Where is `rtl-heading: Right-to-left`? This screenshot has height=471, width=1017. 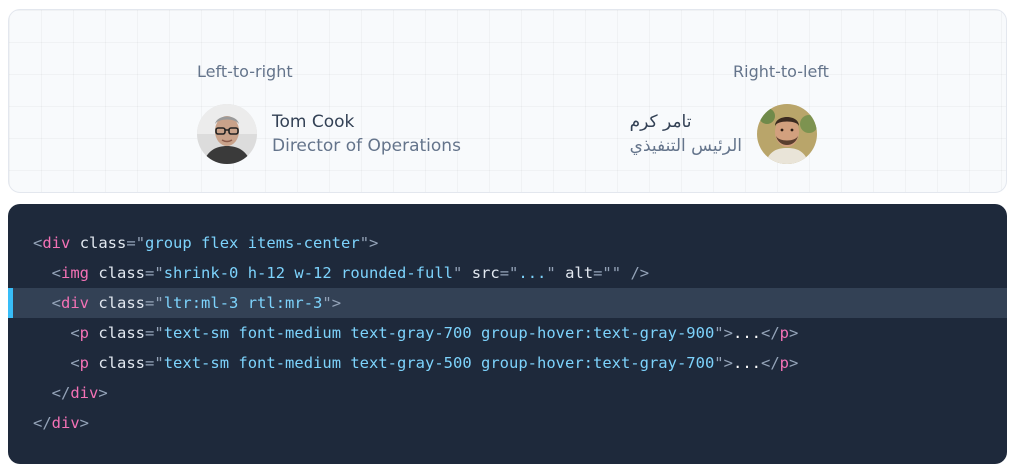
rtl-heading: Right-to-left is located at coordinates (781, 71).